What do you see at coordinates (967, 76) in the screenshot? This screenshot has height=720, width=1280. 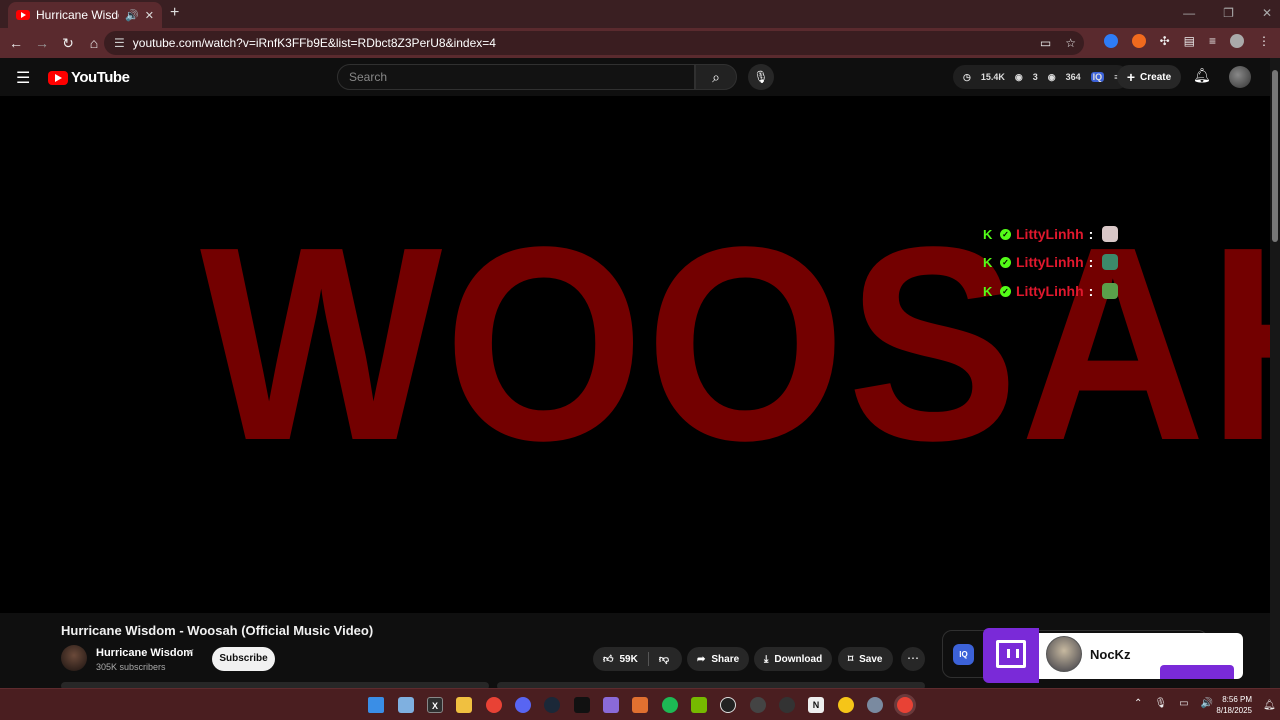 I see `clock-icon: ◷` at bounding box center [967, 76].